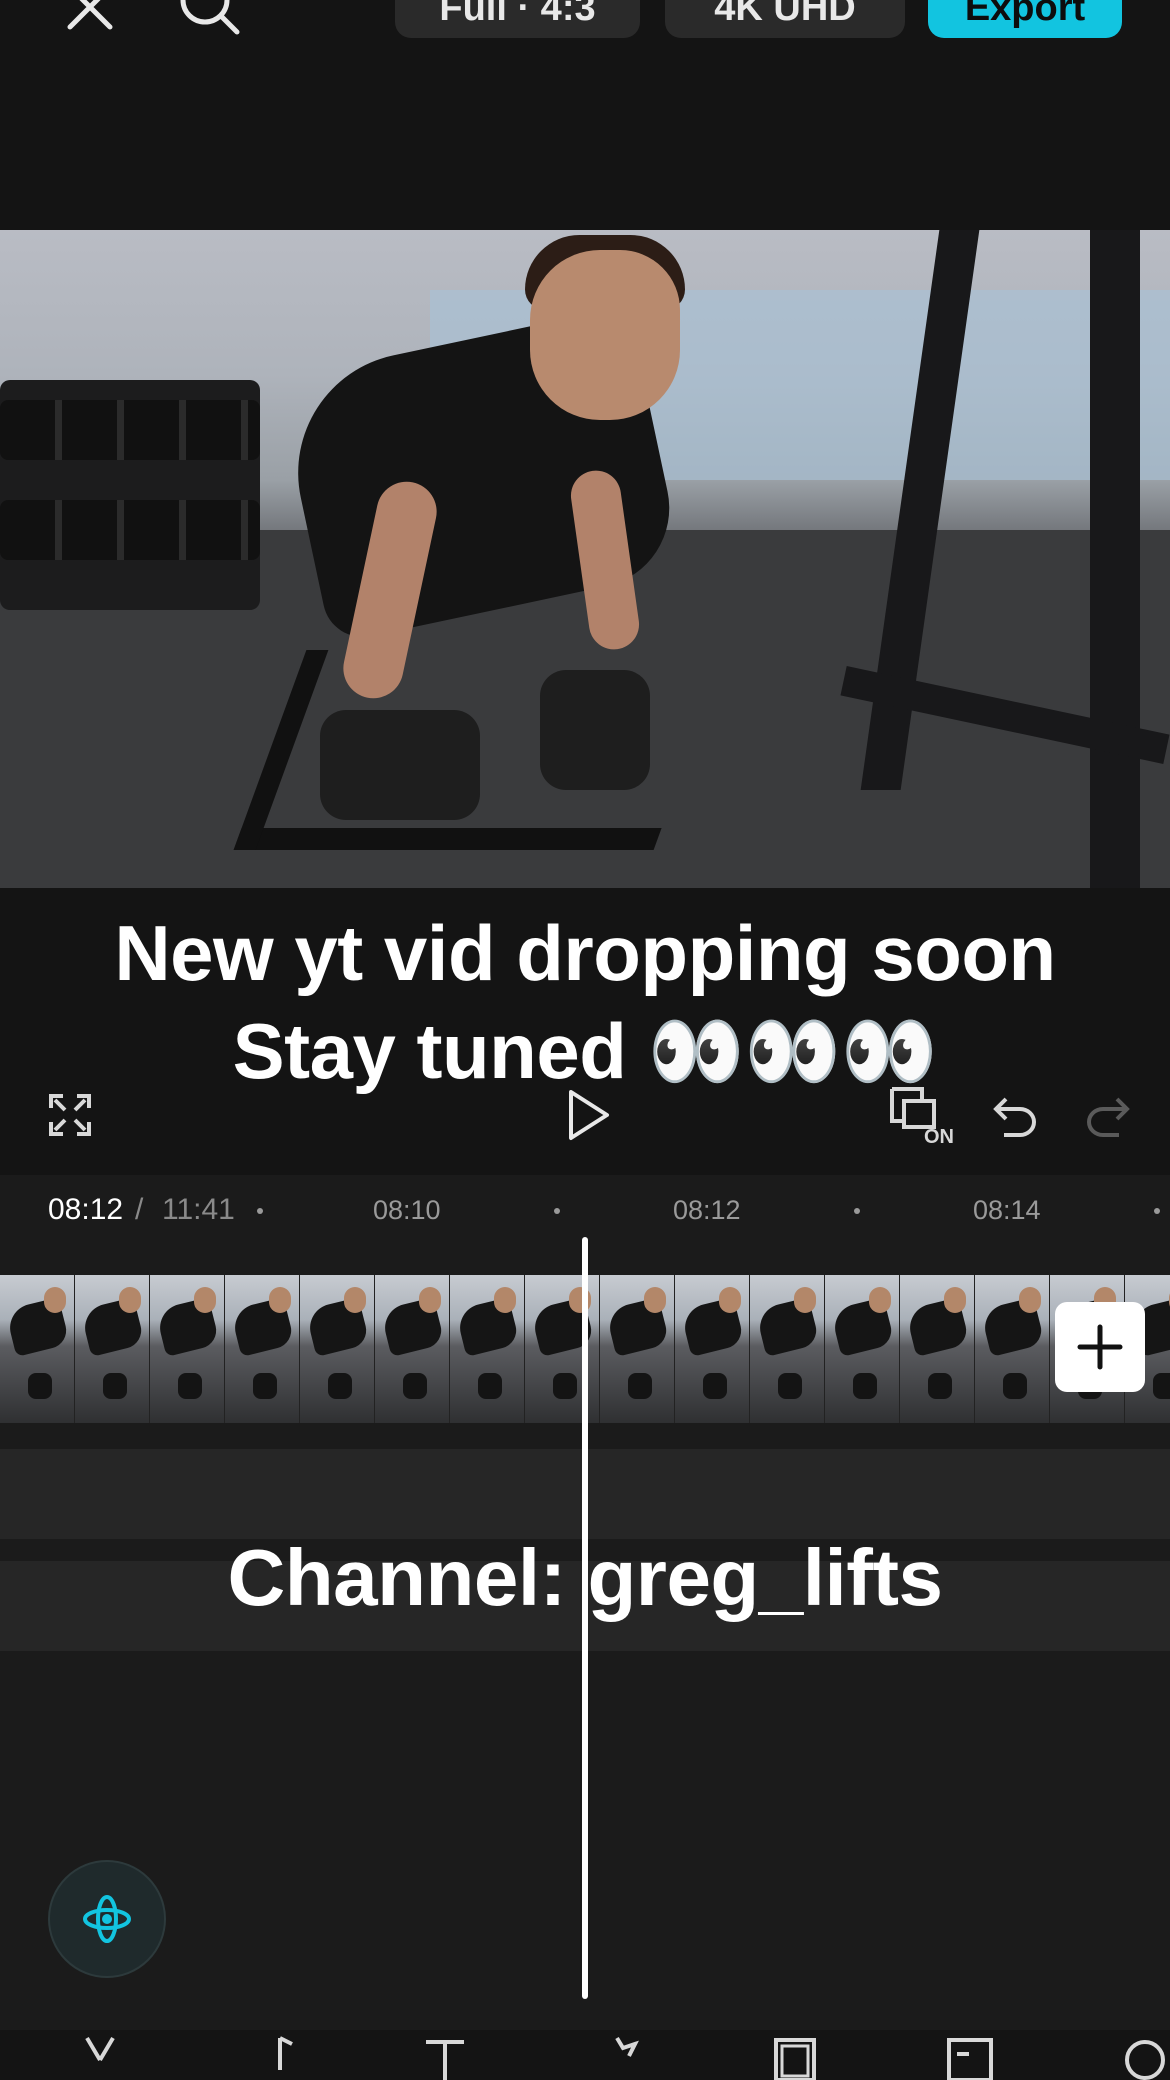 Image resolution: width=1170 pixels, height=2080 pixels. I want to click on fullscreen-button, so click(70, 1115).